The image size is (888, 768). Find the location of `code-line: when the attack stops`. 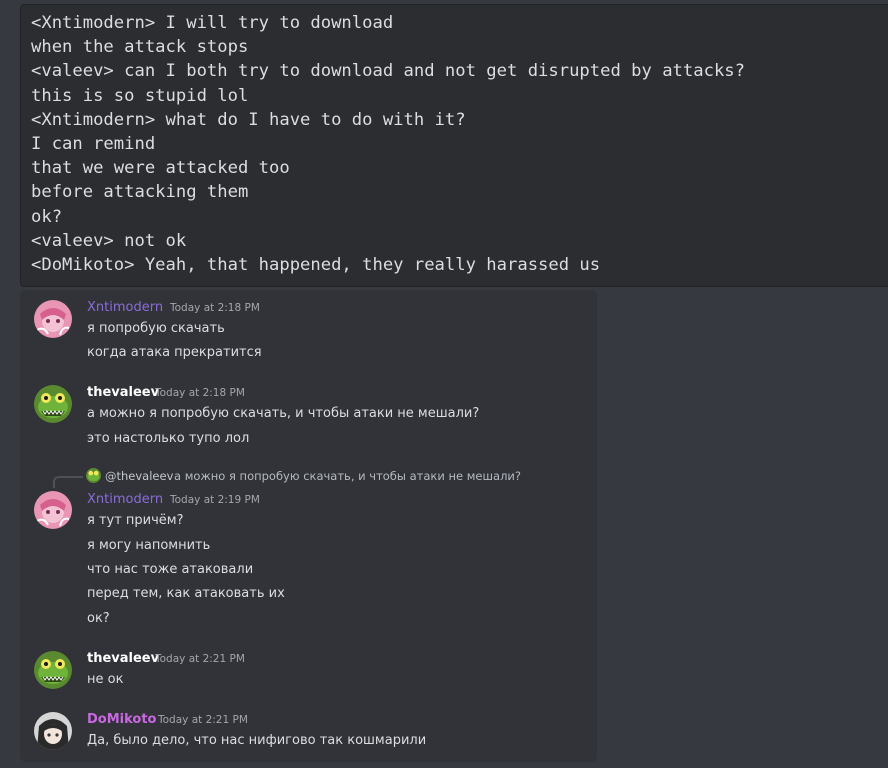

code-line: when the attack stops is located at coordinates (140, 47).